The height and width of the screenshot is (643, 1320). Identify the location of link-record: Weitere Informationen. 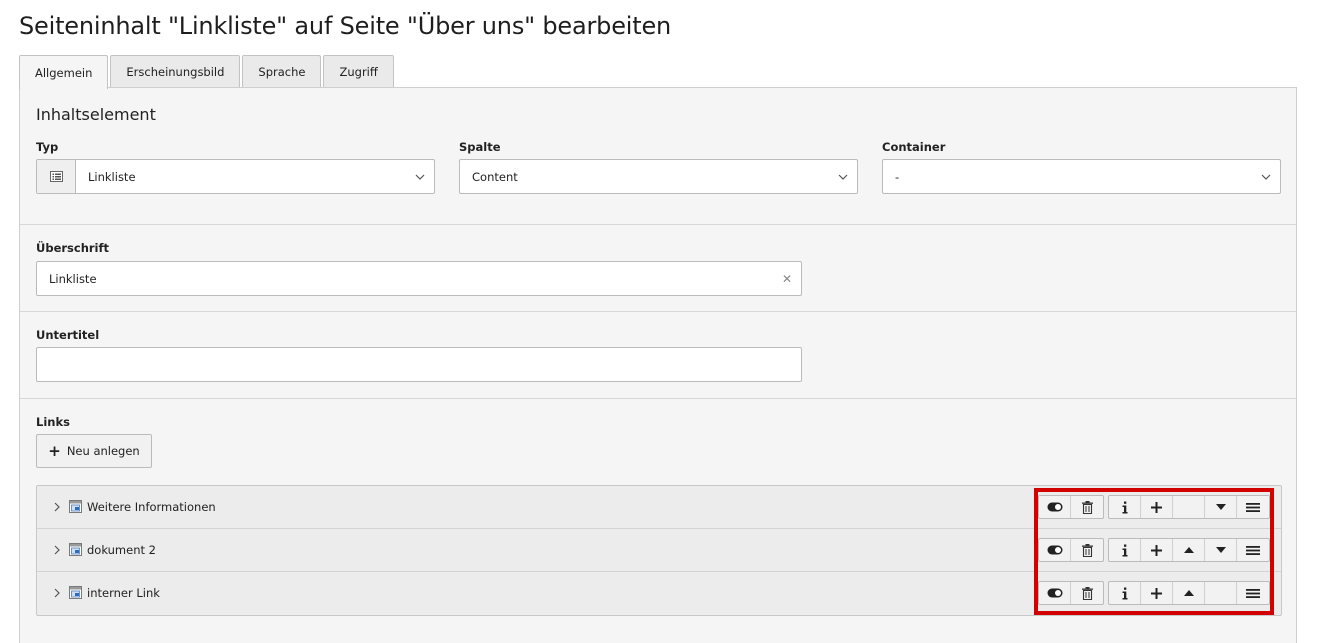
(659, 507).